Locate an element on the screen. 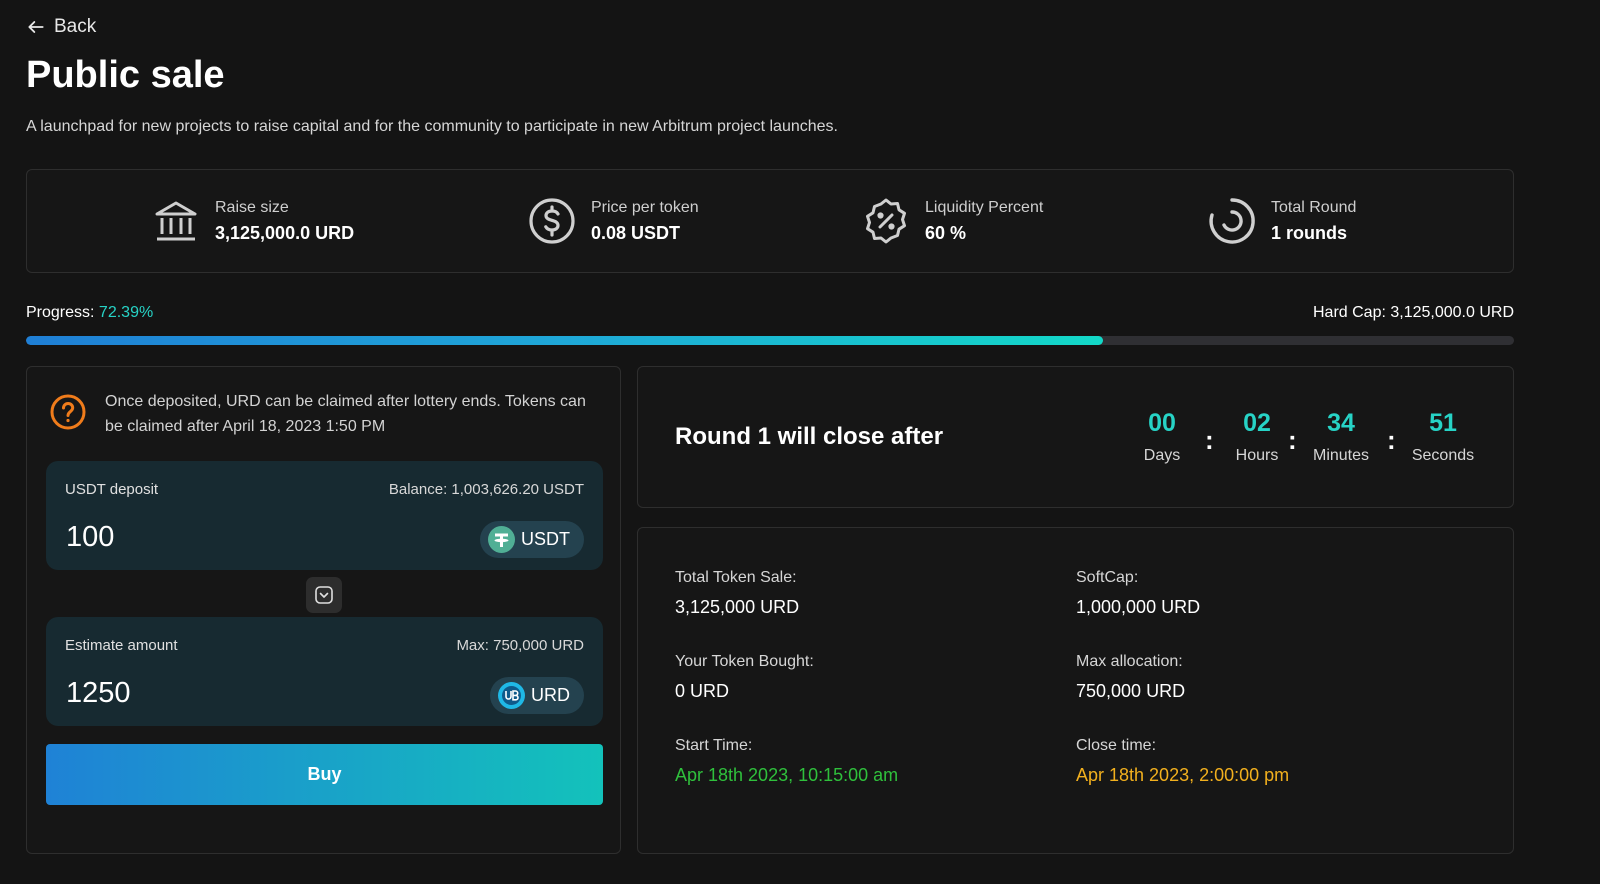 The width and height of the screenshot is (1600, 884). countdown-days: 00 Days is located at coordinates (1162, 437).